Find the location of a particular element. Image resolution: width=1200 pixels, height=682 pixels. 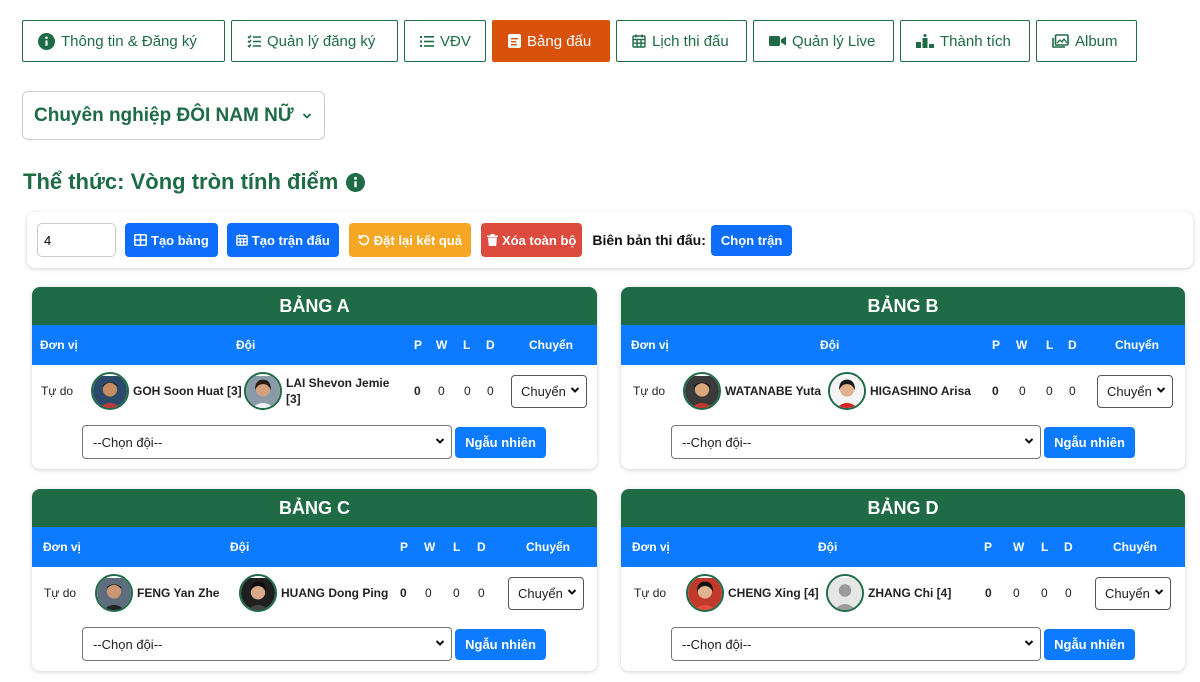

tab-groups: Bảng đấu is located at coordinates (551, 41).